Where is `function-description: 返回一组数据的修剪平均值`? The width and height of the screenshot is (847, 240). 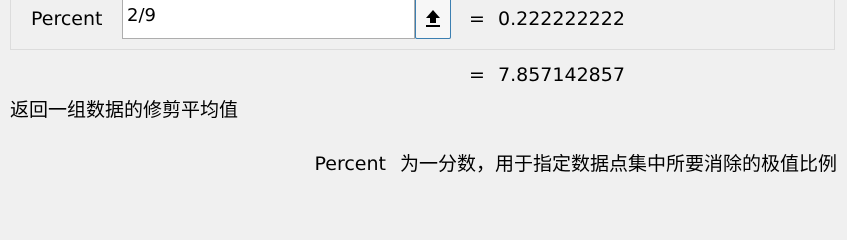
function-description: 返回一组数据的修剪平均值 is located at coordinates (124, 110).